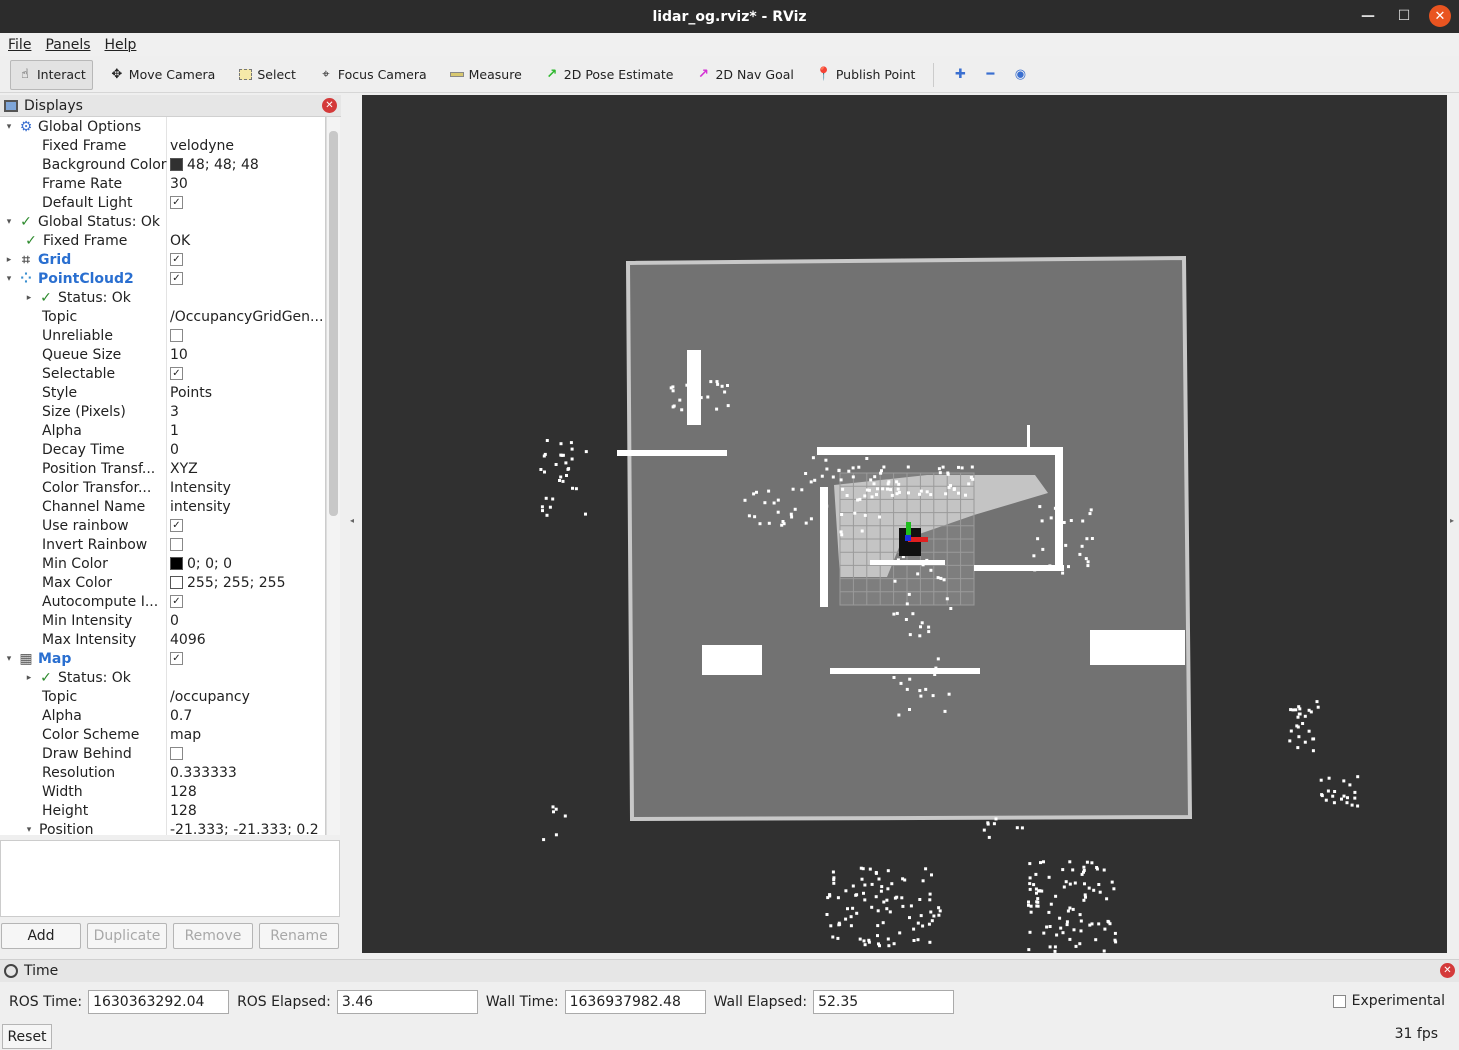 The image size is (1459, 1050). What do you see at coordinates (209, 564) in the screenshot?
I see `display-row-value: 0; 0; 0` at bounding box center [209, 564].